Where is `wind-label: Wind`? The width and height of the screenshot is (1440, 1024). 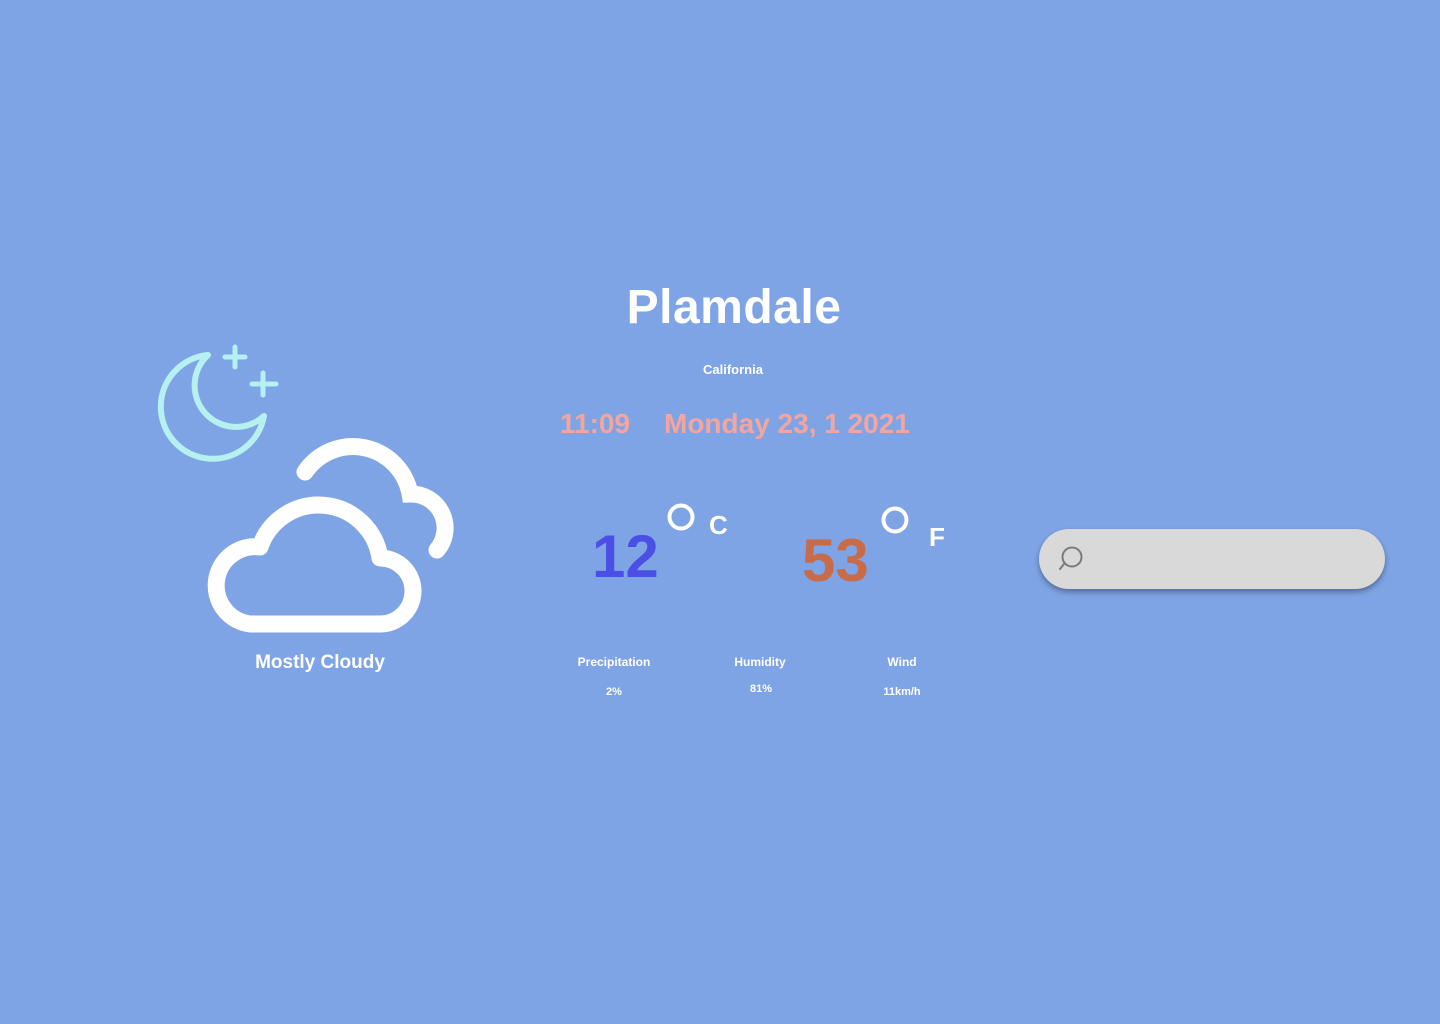 wind-label: Wind is located at coordinates (902, 662).